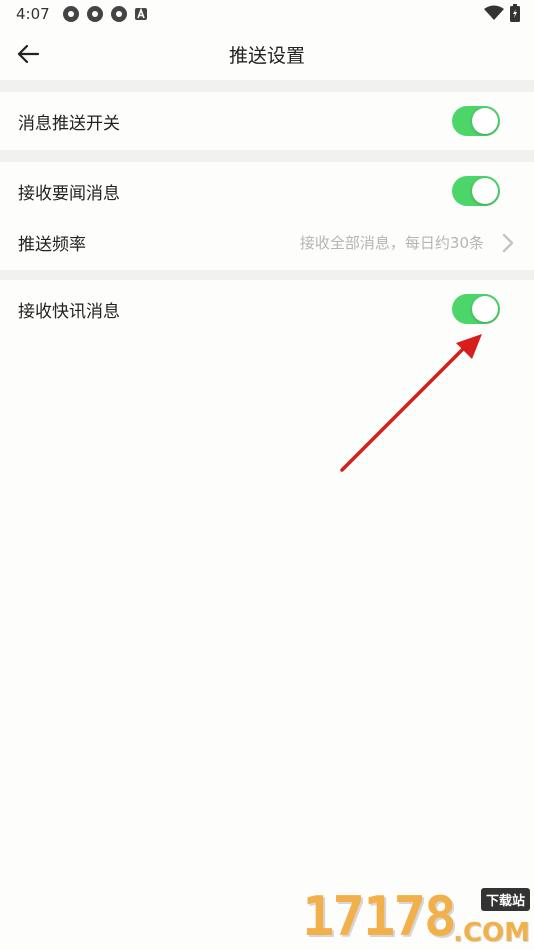 The height and width of the screenshot is (950, 534). Describe the element at coordinates (508, 242) in the screenshot. I see `chevron-right-icon` at that location.